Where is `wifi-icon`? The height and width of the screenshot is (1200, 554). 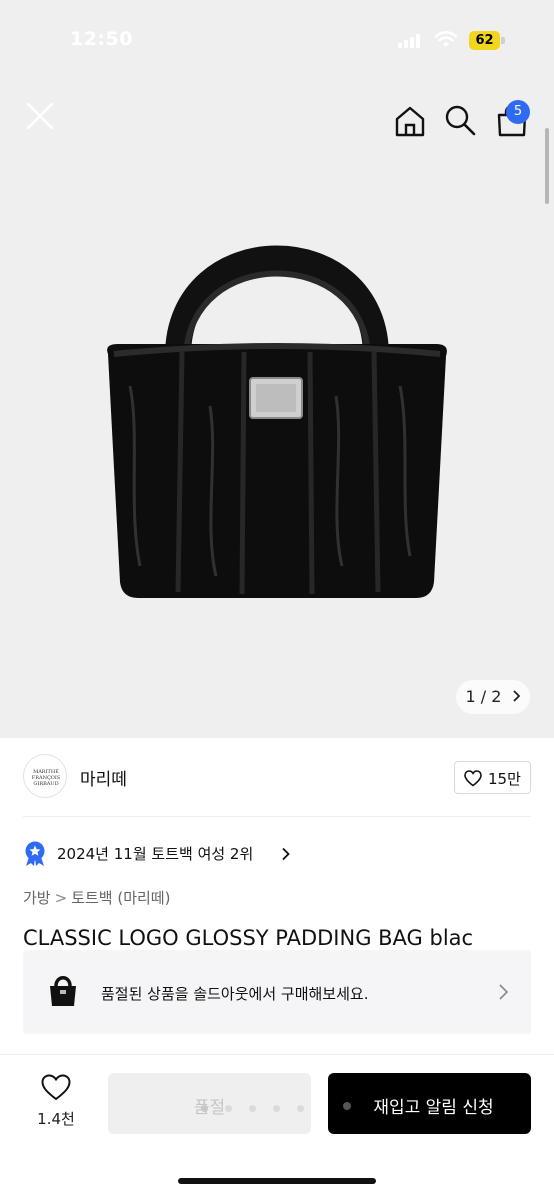
wifi-icon is located at coordinates (446, 39).